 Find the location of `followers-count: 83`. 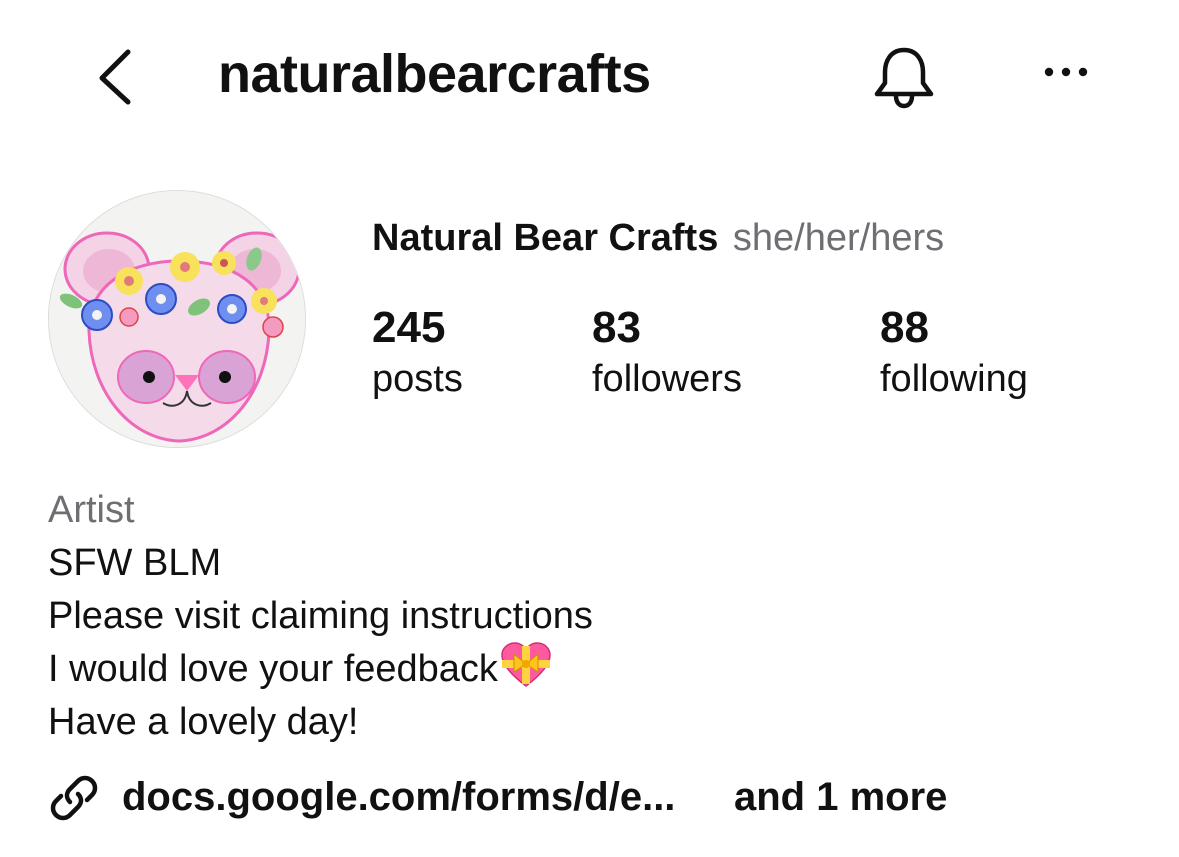

followers-count: 83 is located at coordinates (616, 327).